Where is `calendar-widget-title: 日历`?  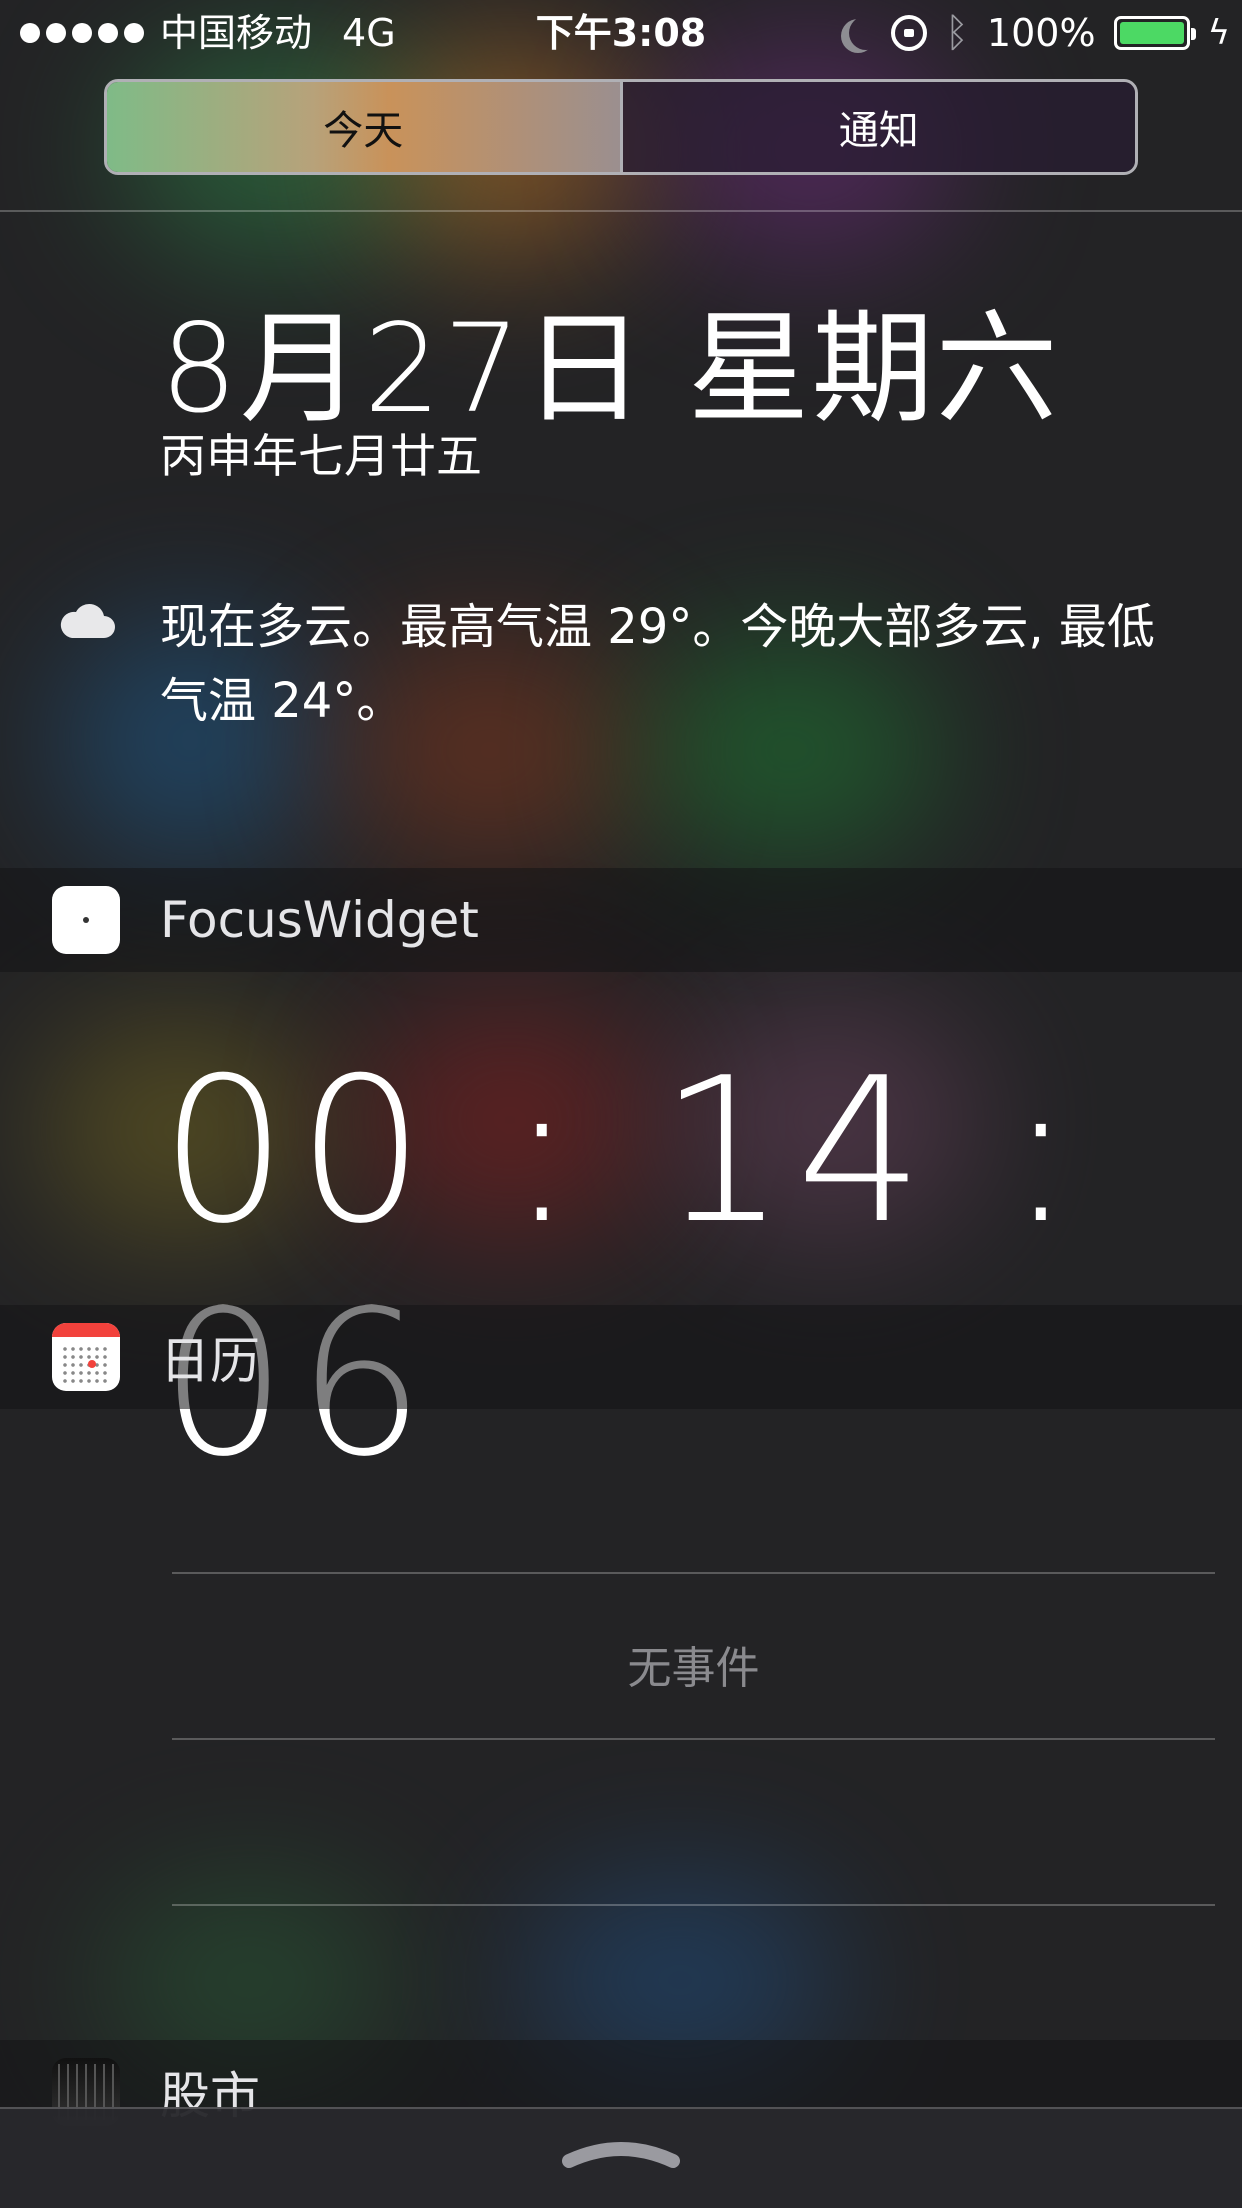
calendar-widget-title: 日历 is located at coordinates (210, 1361).